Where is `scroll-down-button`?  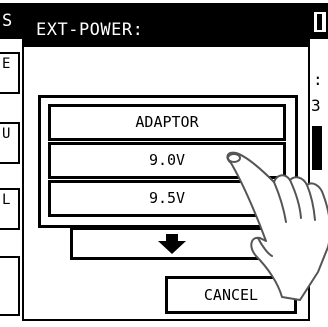
scroll-down-button is located at coordinates (172, 243).